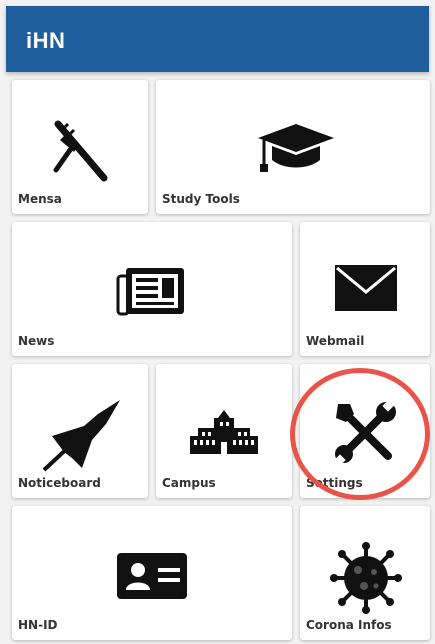 This screenshot has width=435, height=644. I want to click on tile-label: Study Tools, so click(201, 199).